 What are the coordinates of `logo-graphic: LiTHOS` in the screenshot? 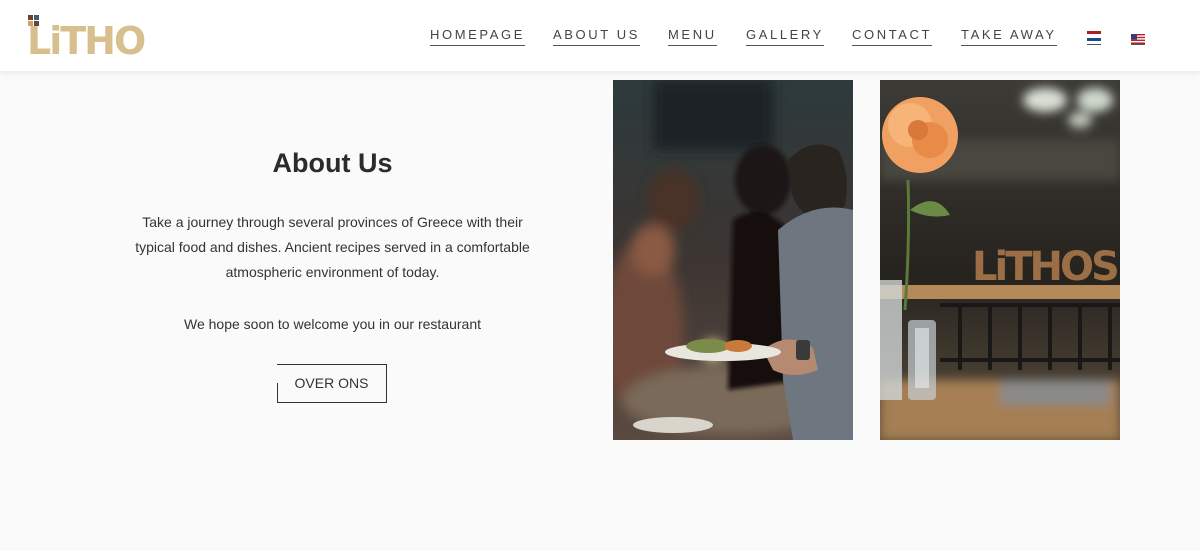 It's located at (99, 39).